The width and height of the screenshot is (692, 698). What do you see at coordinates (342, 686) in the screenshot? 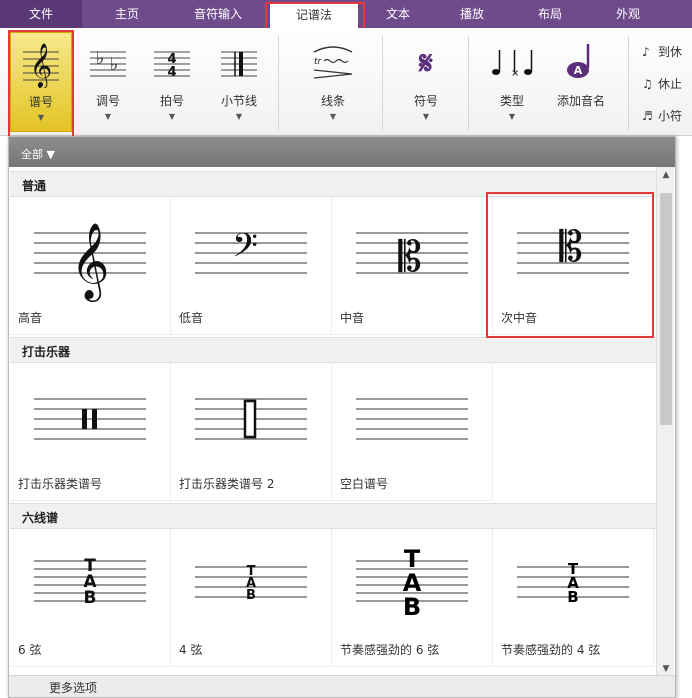
I see `more-options-bar: 更多选项` at bounding box center [342, 686].